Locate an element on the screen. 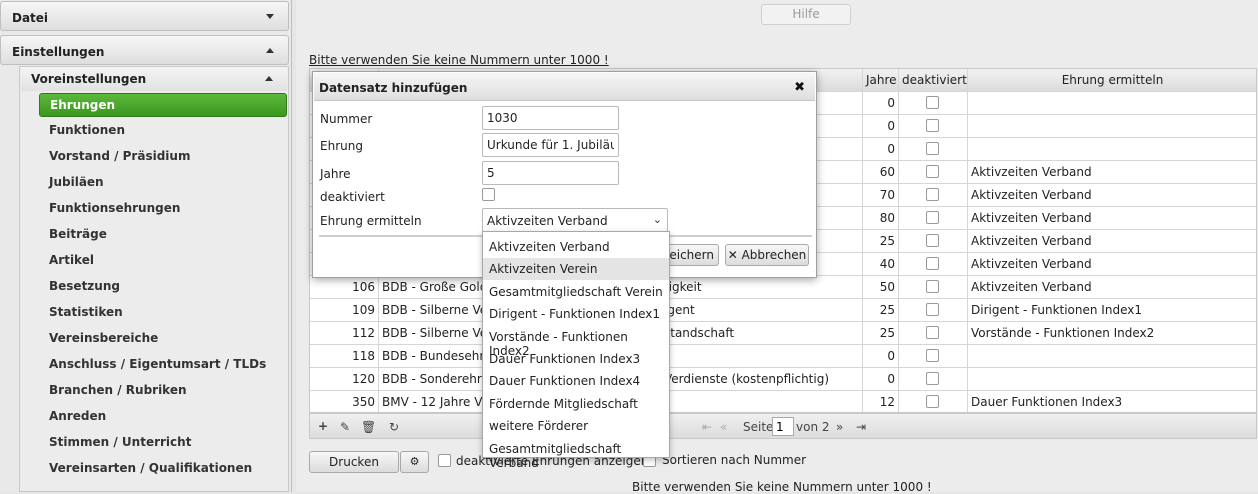 This screenshot has width=1258, height=494. dialog-title: Datensatz hinzufügen is located at coordinates (393, 88).